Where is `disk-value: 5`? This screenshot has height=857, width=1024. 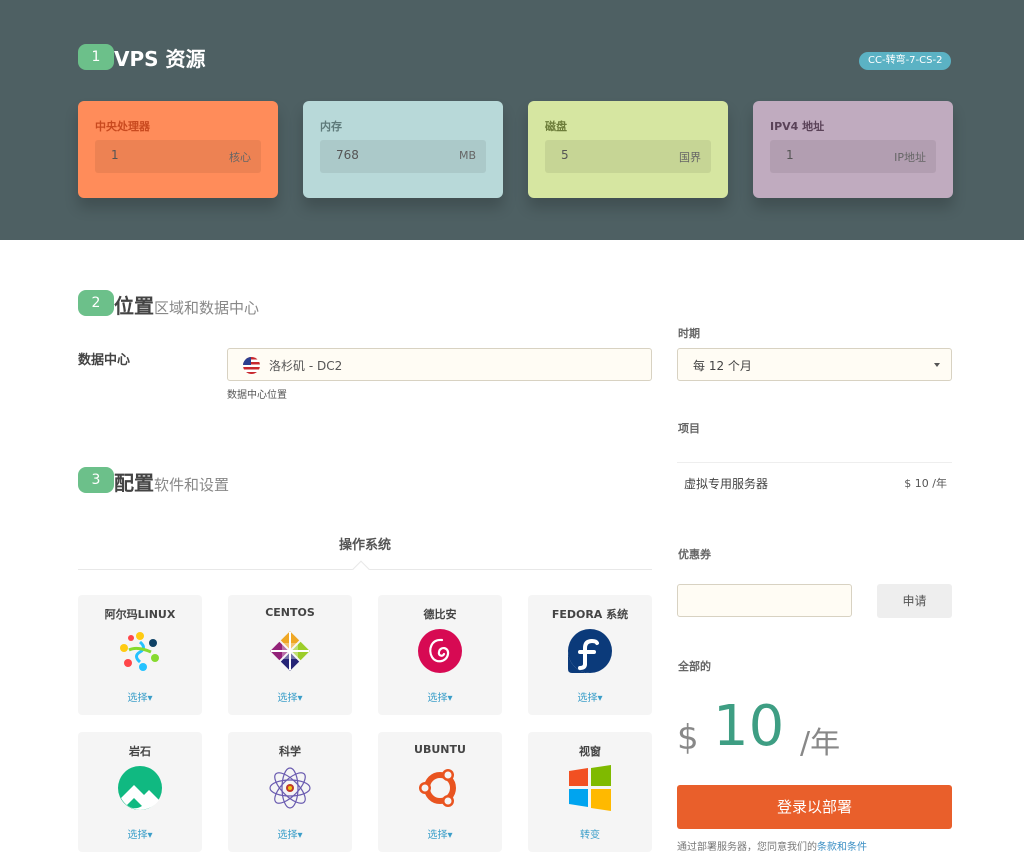
disk-value: 5 is located at coordinates (565, 155).